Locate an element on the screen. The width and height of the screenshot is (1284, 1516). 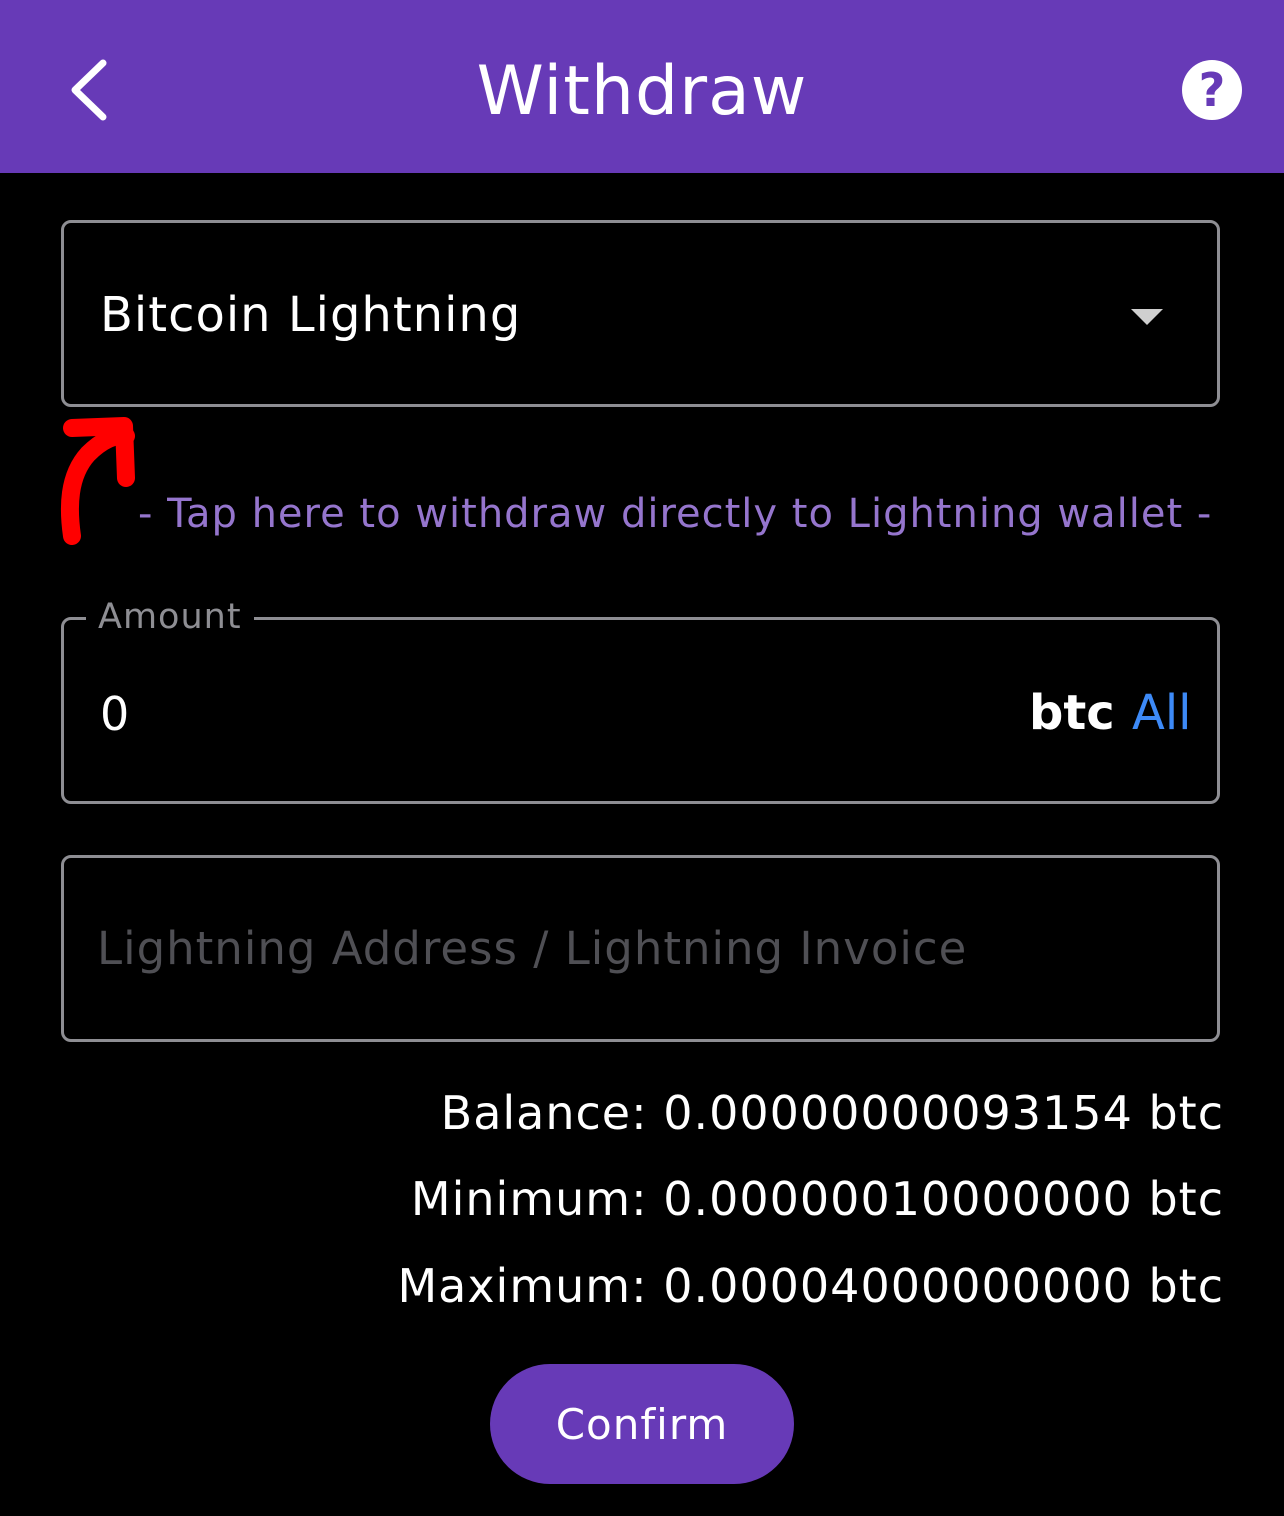
network-select: Bitcoin Lightning is located at coordinates (640, 313).